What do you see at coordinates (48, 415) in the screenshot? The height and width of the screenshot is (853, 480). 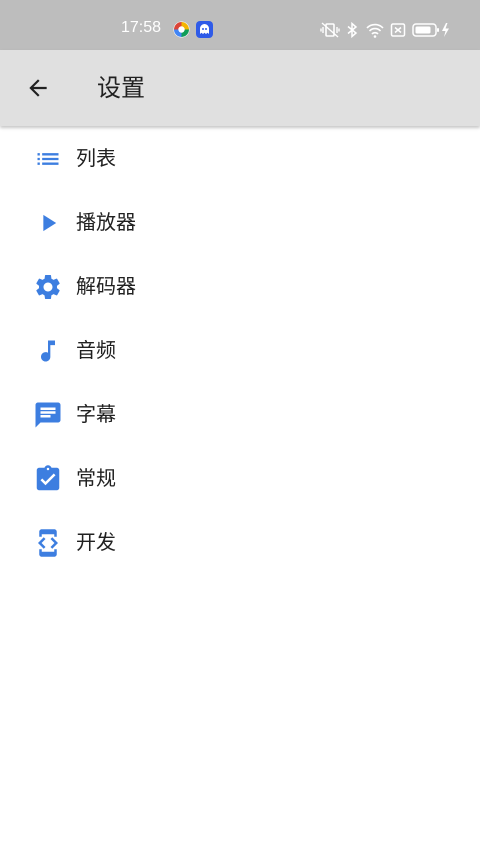 I see `subtitle-icon` at bounding box center [48, 415].